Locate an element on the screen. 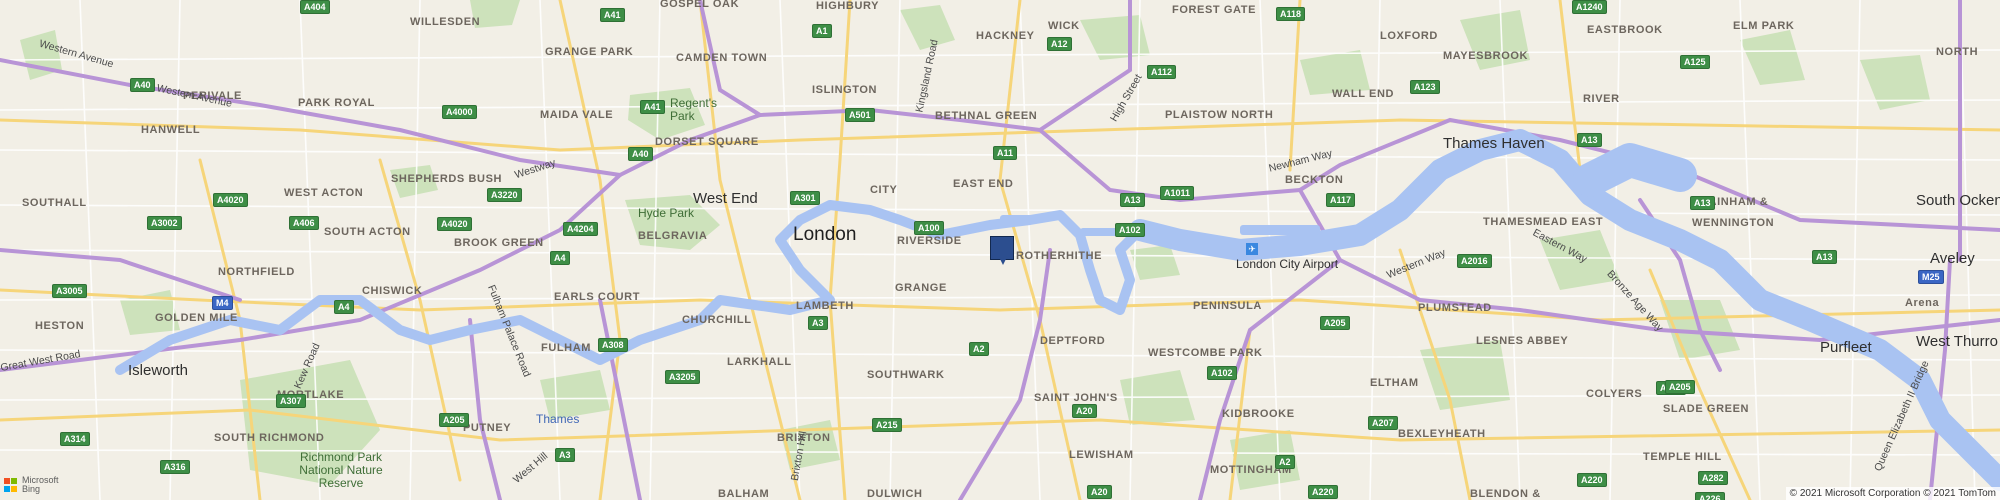 This screenshot has height=500, width=2000. place-label-thamesmead-east: THAMESMEAD EAST is located at coordinates (1543, 222).